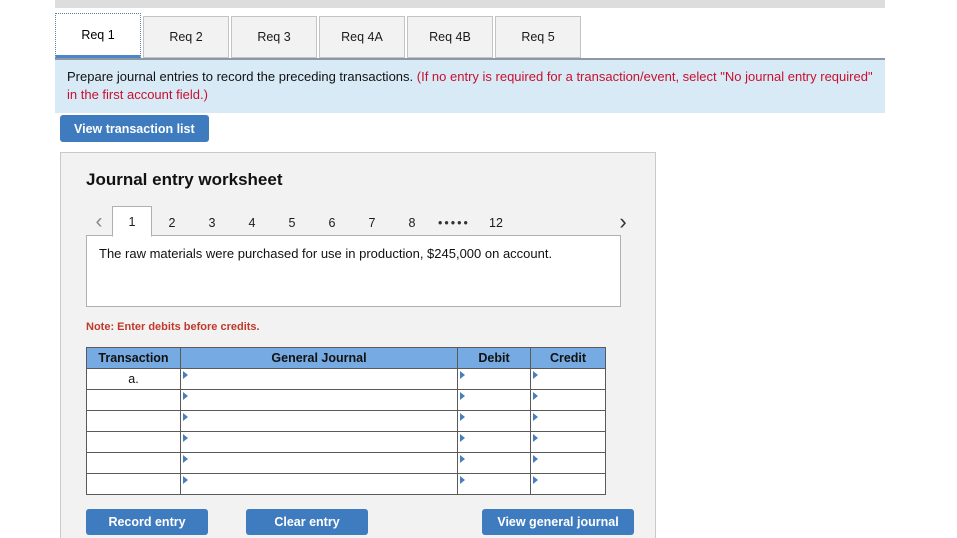 The width and height of the screenshot is (957, 538). I want to click on table-row: a., so click(346, 379).